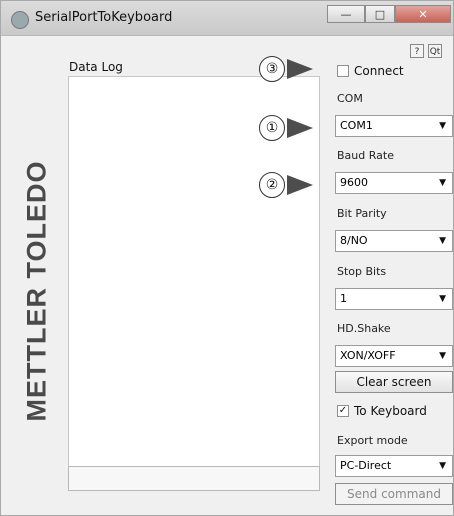  What do you see at coordinates (394, 466) in the screenshot?
I see `export-mode-select: PC-Direct ▼` at bounding box center [394, 466].